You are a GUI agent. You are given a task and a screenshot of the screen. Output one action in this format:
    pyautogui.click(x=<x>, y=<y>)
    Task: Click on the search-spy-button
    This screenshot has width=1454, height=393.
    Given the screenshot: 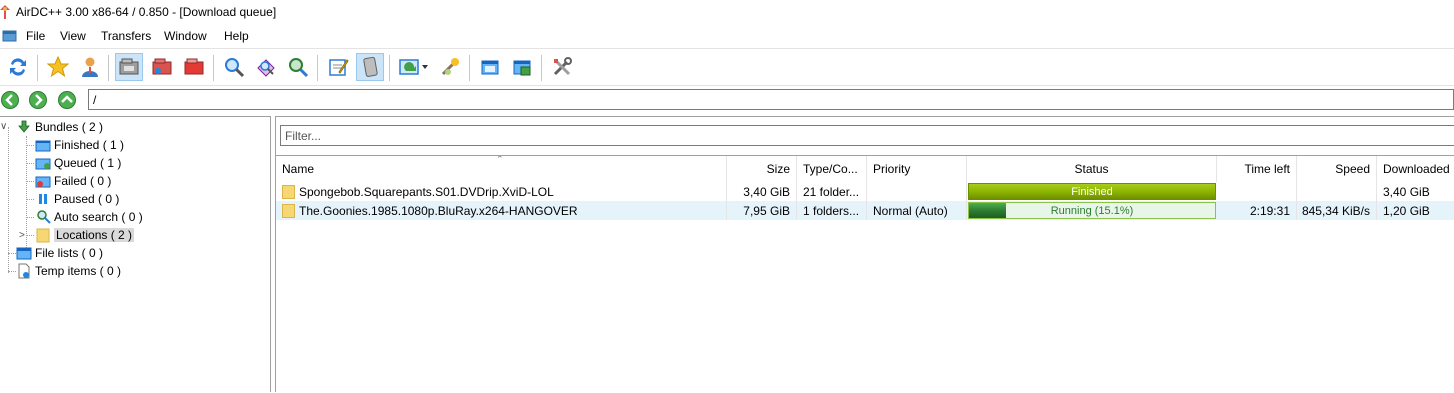 What is the action you would take?
    pyautogui.click(x=298, y=67)
    